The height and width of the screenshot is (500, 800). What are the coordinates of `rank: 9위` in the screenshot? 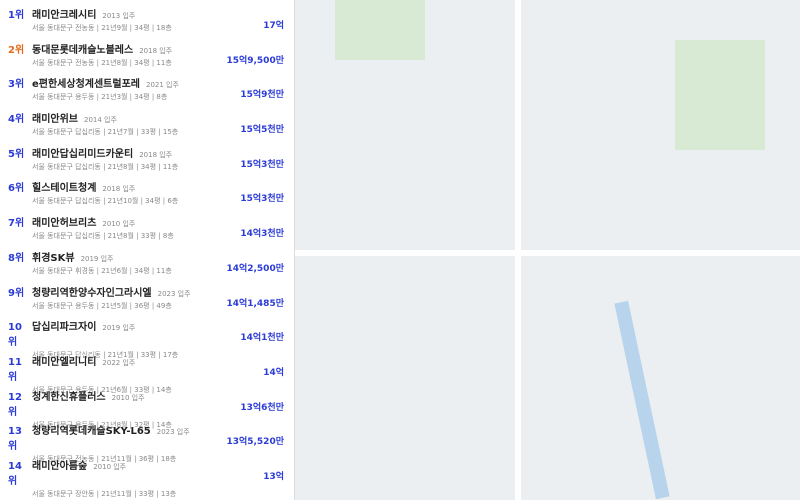 It's located at (16, 293).